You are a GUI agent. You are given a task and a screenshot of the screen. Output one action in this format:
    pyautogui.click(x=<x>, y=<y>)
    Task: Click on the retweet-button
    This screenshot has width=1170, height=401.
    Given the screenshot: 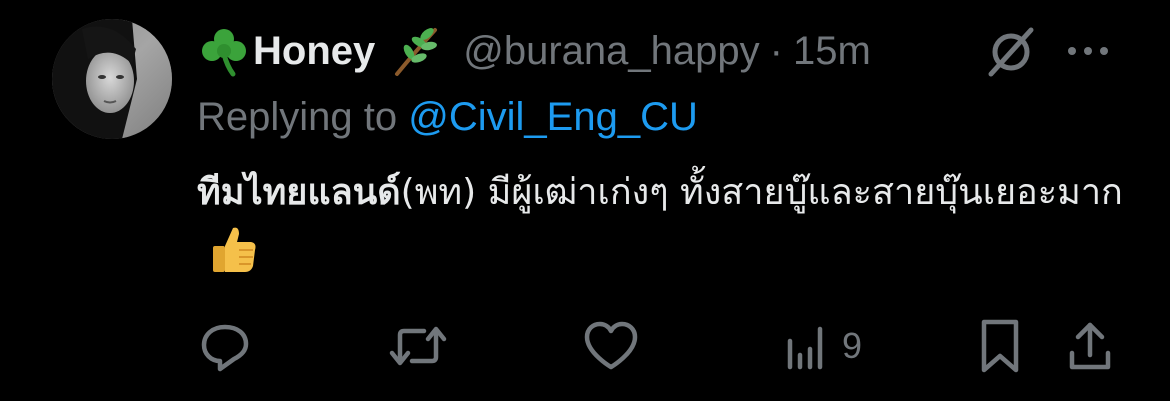 What is the action you would take?
    pyautogui.click(x=418, y=346)
    